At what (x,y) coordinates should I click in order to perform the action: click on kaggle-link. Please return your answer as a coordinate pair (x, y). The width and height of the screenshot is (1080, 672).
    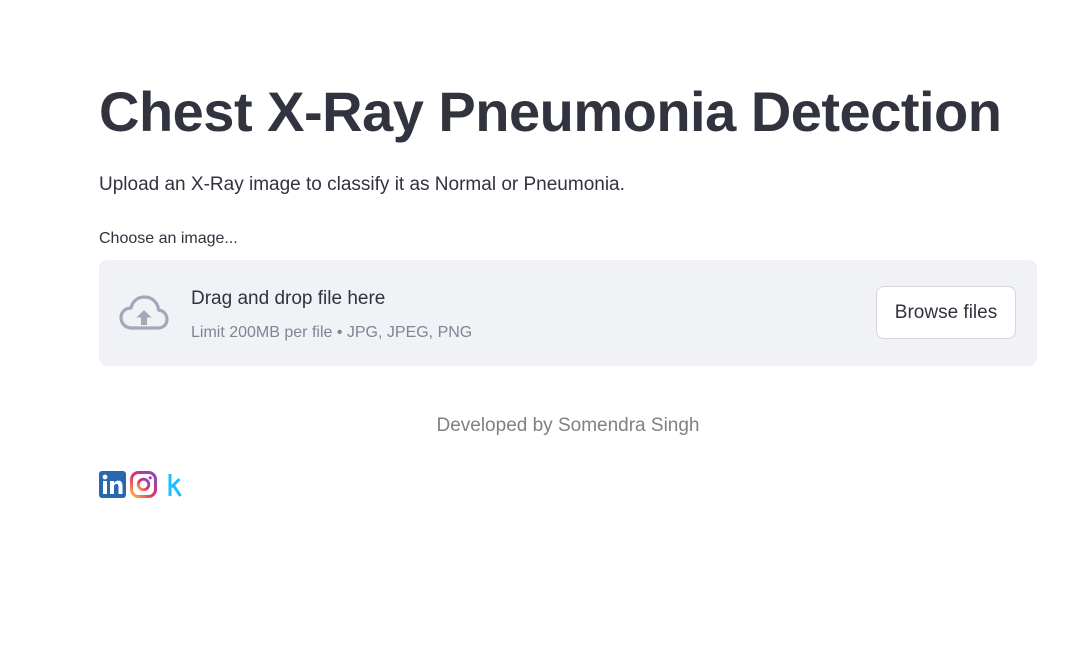
    Looking at the image, I should click on (174, 484).